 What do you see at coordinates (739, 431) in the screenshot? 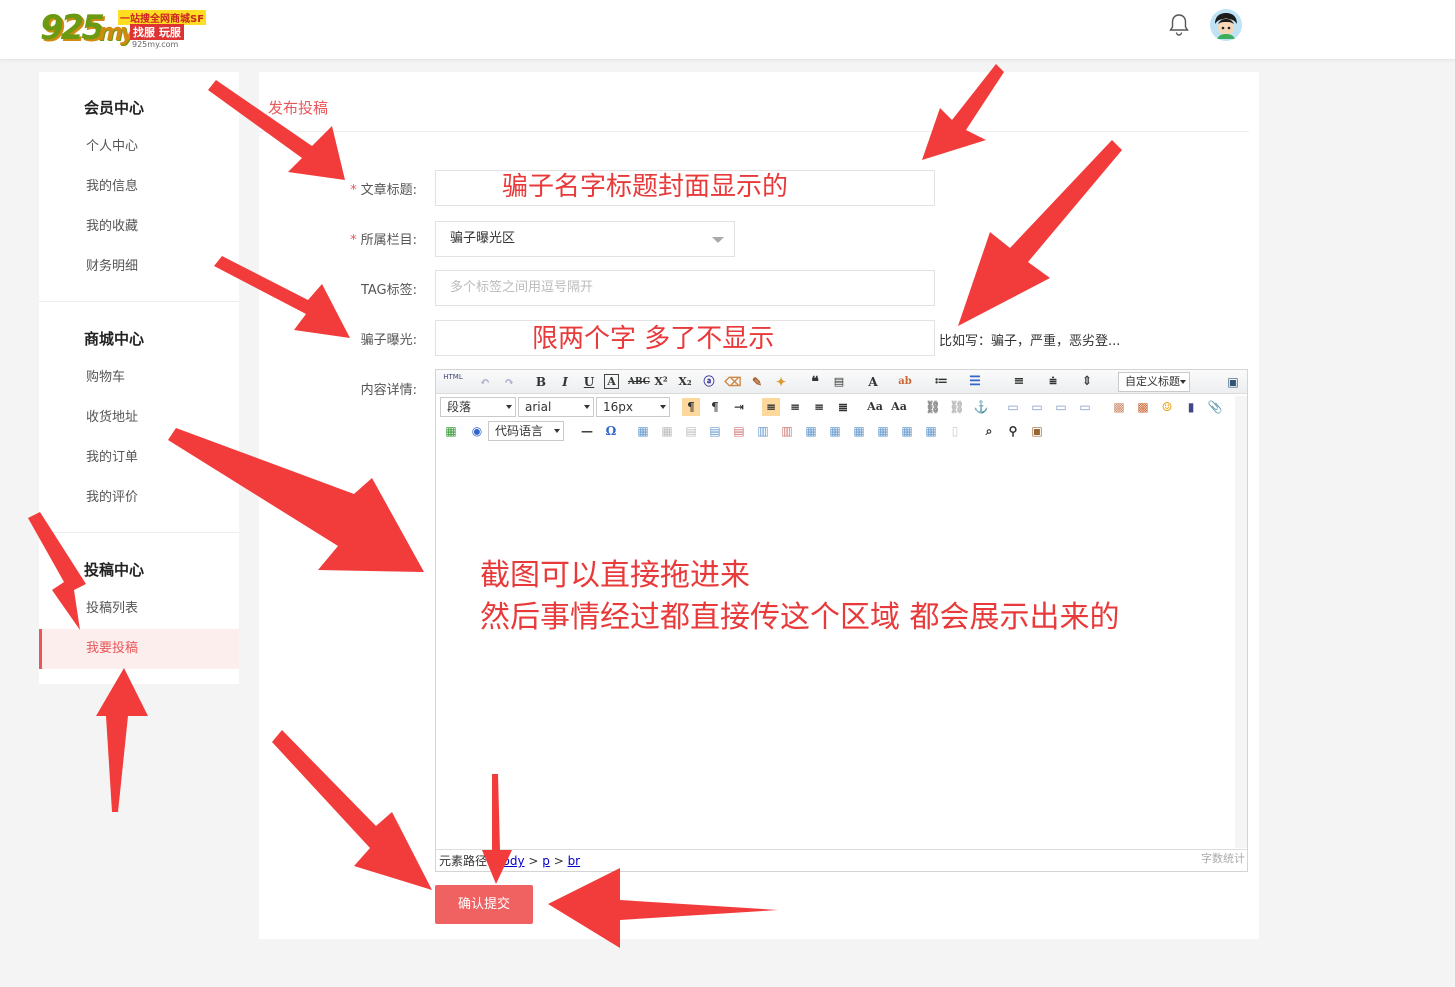
I see `delete-row-icon: ▤` at bounding box center [739, 431].